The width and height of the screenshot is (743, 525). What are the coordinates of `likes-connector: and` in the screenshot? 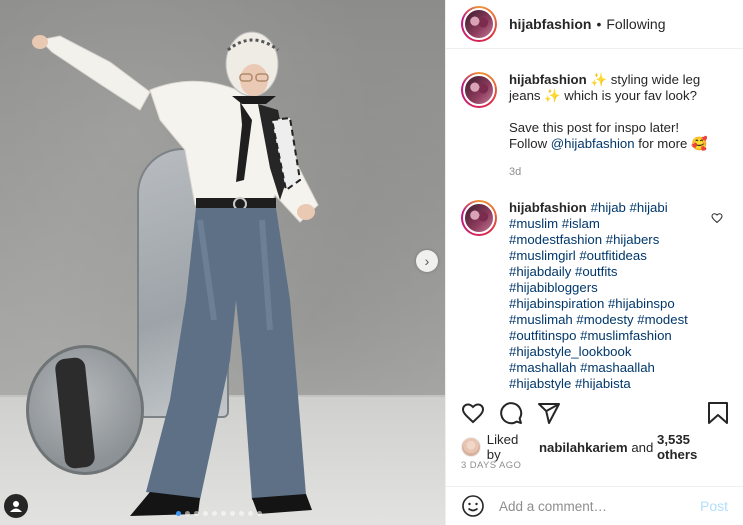 It's located at (642, 447).